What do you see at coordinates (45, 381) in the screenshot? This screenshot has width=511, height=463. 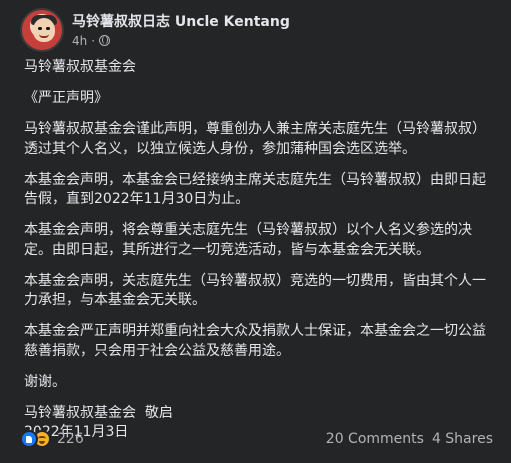 I see `post-paragraph: 谢谢。` at bounding box center [45, 381].